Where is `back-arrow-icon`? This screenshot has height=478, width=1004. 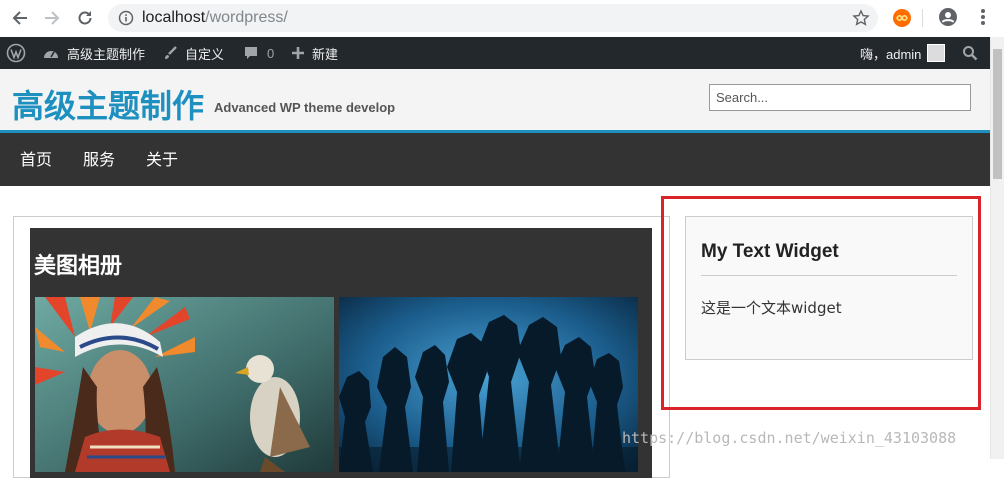
back-arrow-icon is located at coordinates (19, 18).